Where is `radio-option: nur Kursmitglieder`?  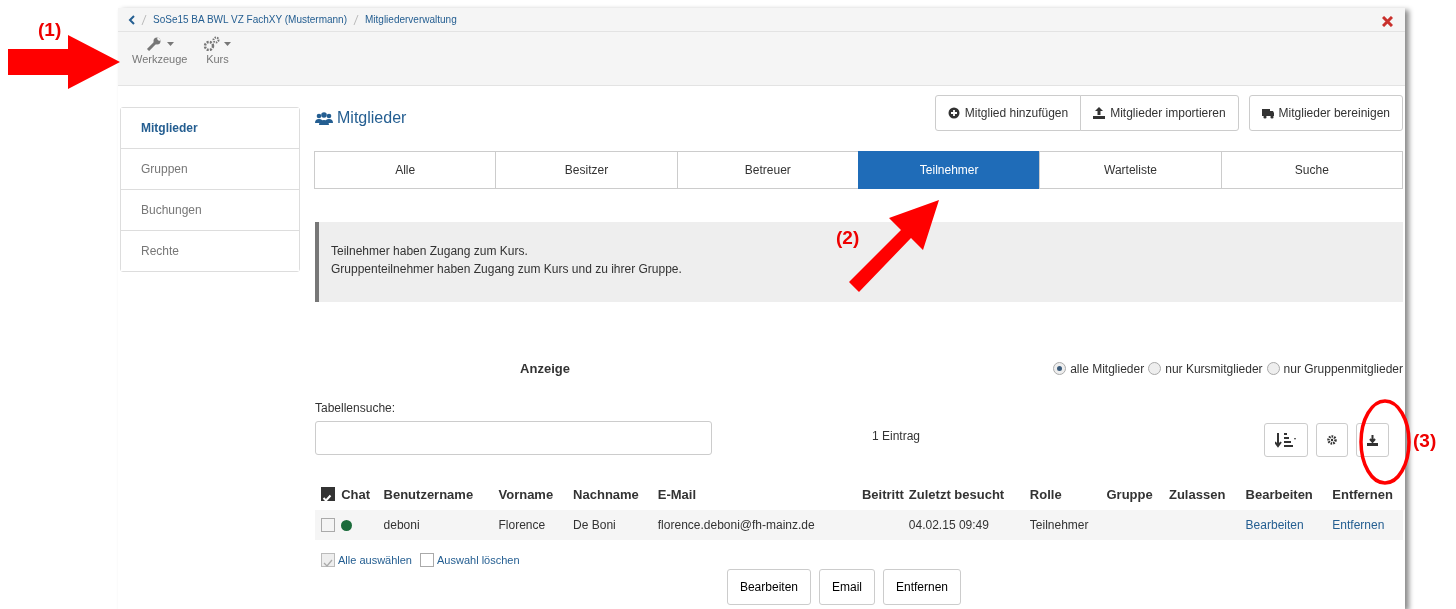 radio-option: nur Kursmitglieder is located at coordinates (1205, 368).